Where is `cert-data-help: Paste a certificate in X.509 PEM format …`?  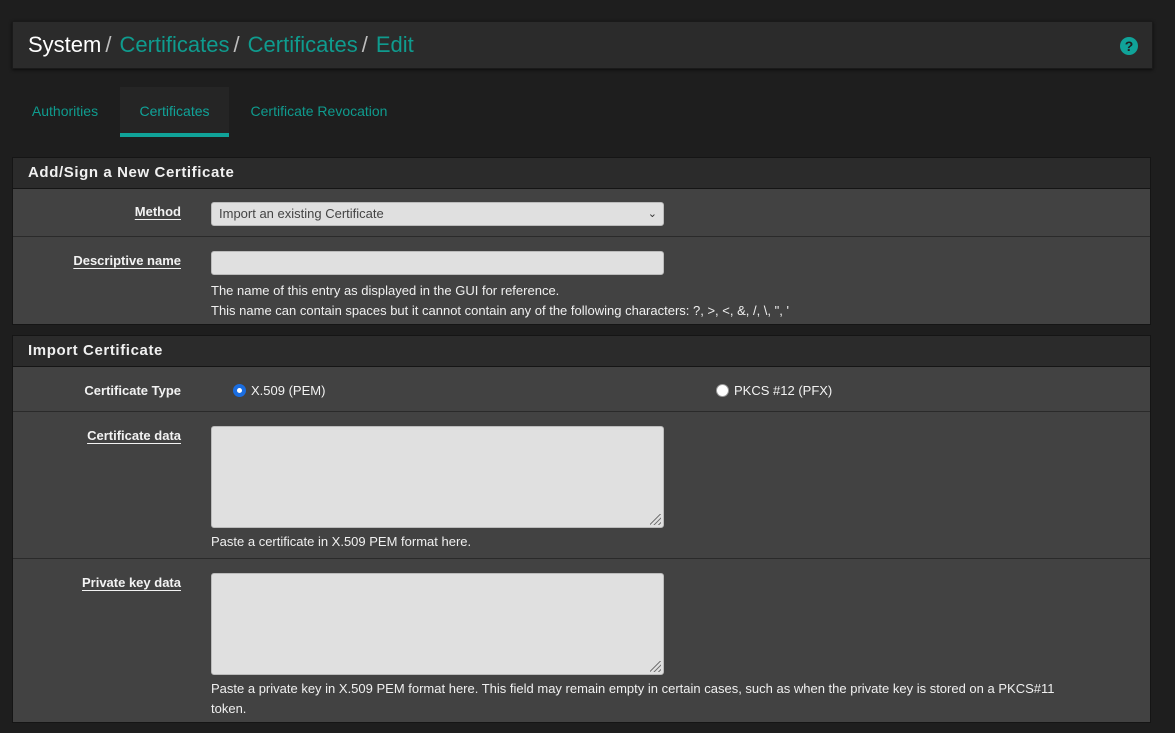
cert-data-help: Paste a certificate in X.509 PEM format … is located at coordinates (341, 541).